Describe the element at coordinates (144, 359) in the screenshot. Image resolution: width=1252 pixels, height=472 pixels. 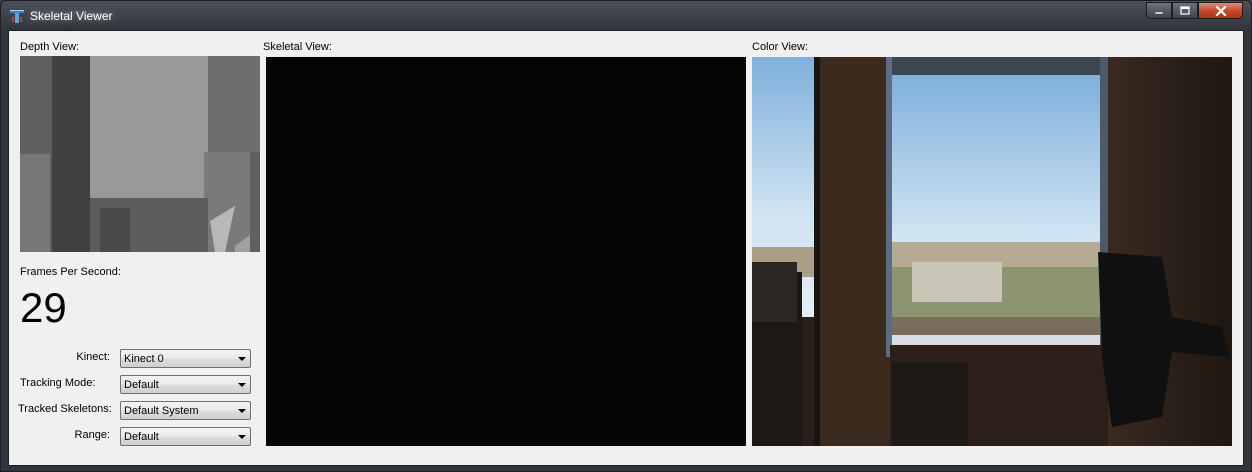
I see `kinect-select-value: Kinect 0` at that location.